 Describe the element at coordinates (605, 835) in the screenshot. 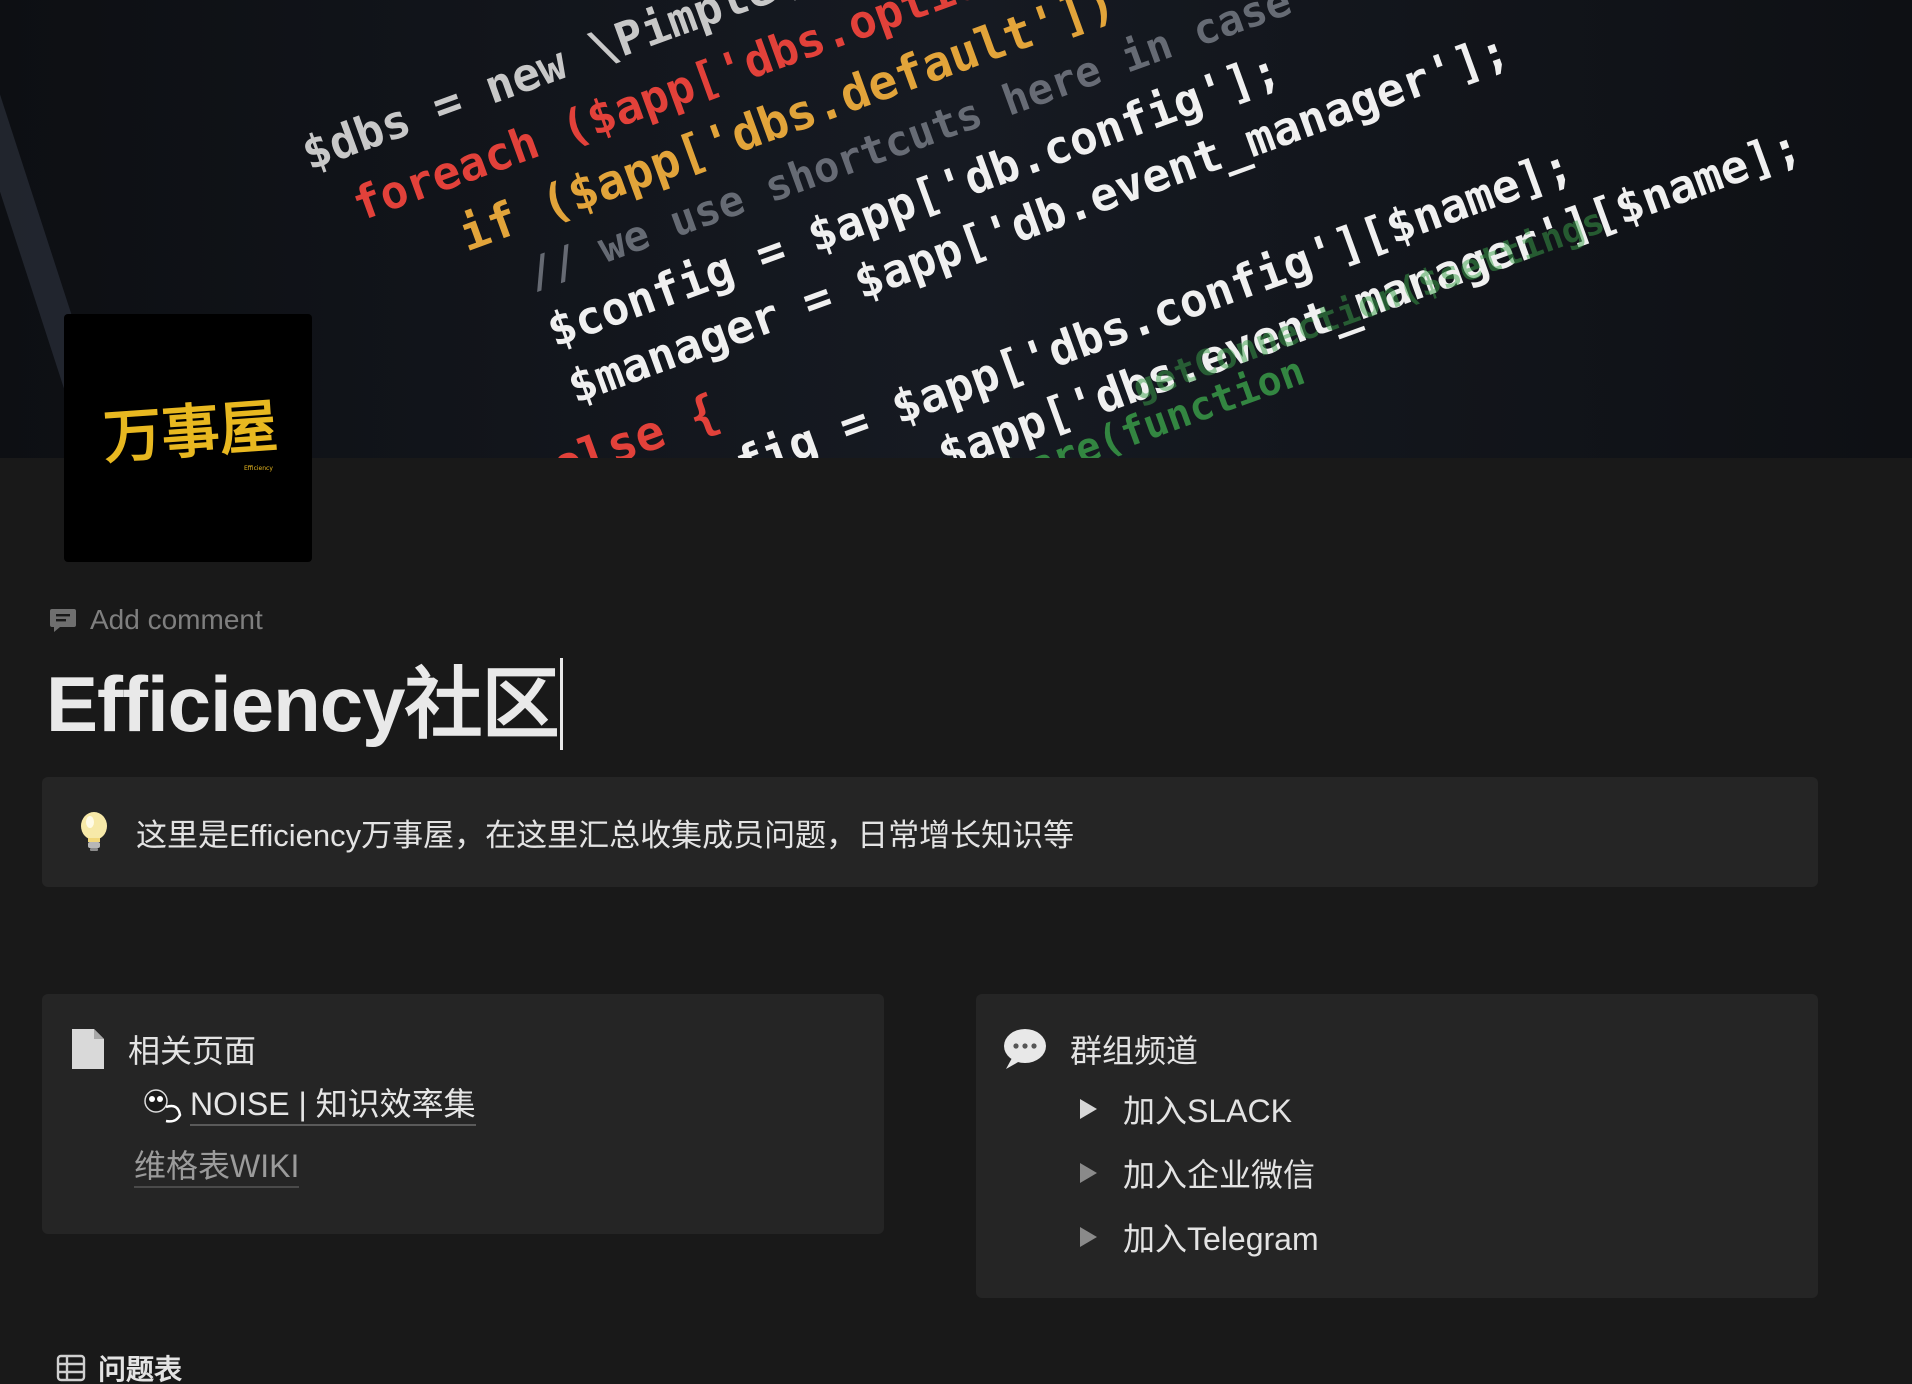

I see `callout-text: 这里是Efficiency万事屋，在这里汇总收集成员问题，日常增长知识等` at that location.